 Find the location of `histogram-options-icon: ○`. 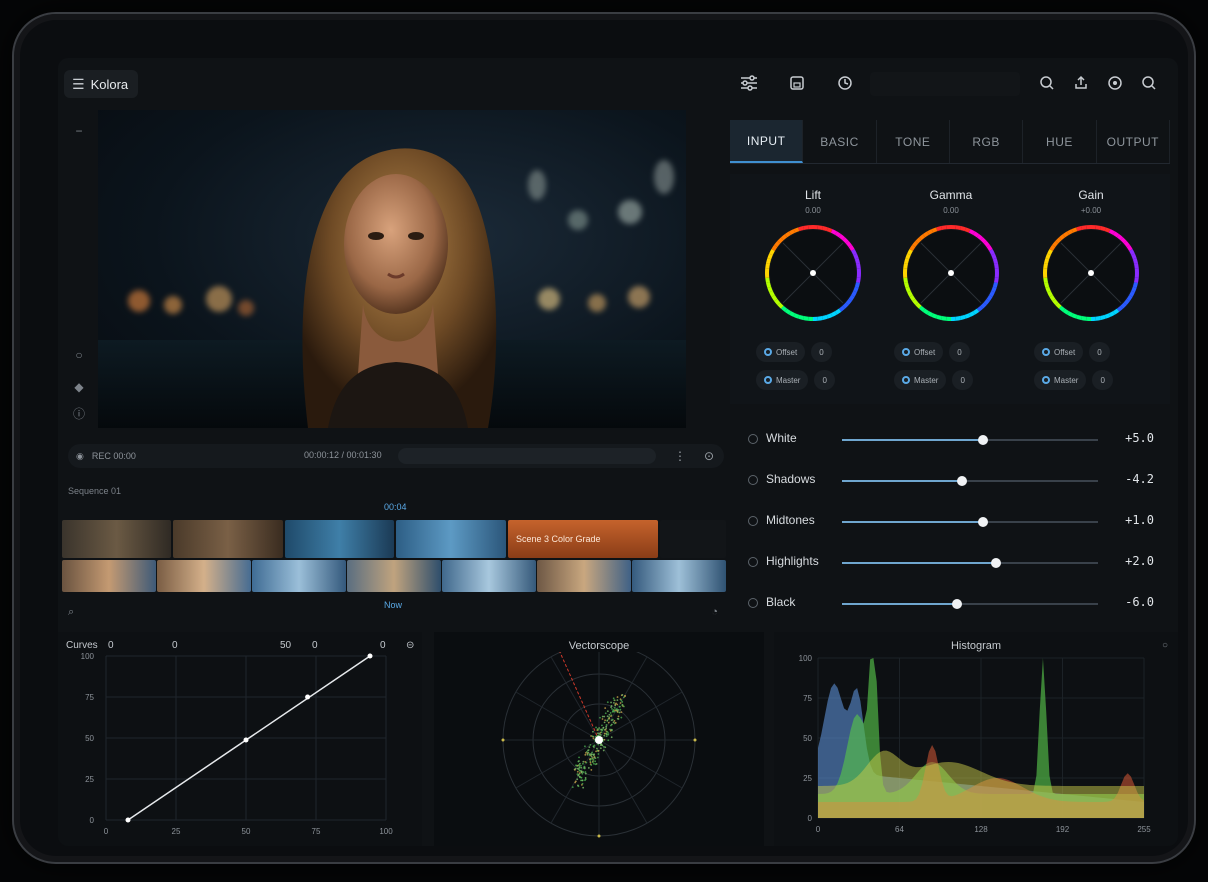

histogram-options-icon: ○ is located at coordinates (1165, 645).